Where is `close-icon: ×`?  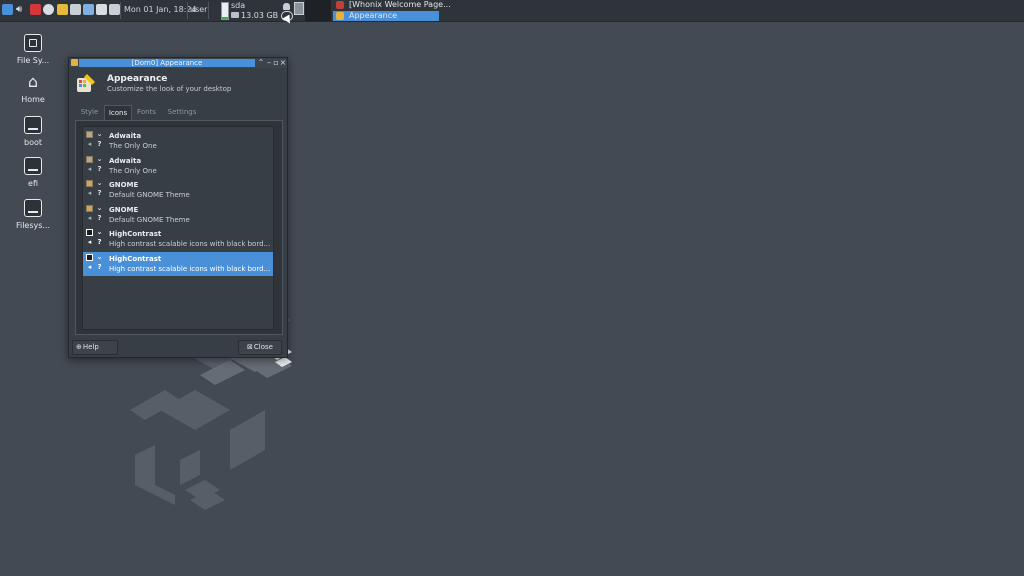
close-icon: × is located at coordinates (283, 63).